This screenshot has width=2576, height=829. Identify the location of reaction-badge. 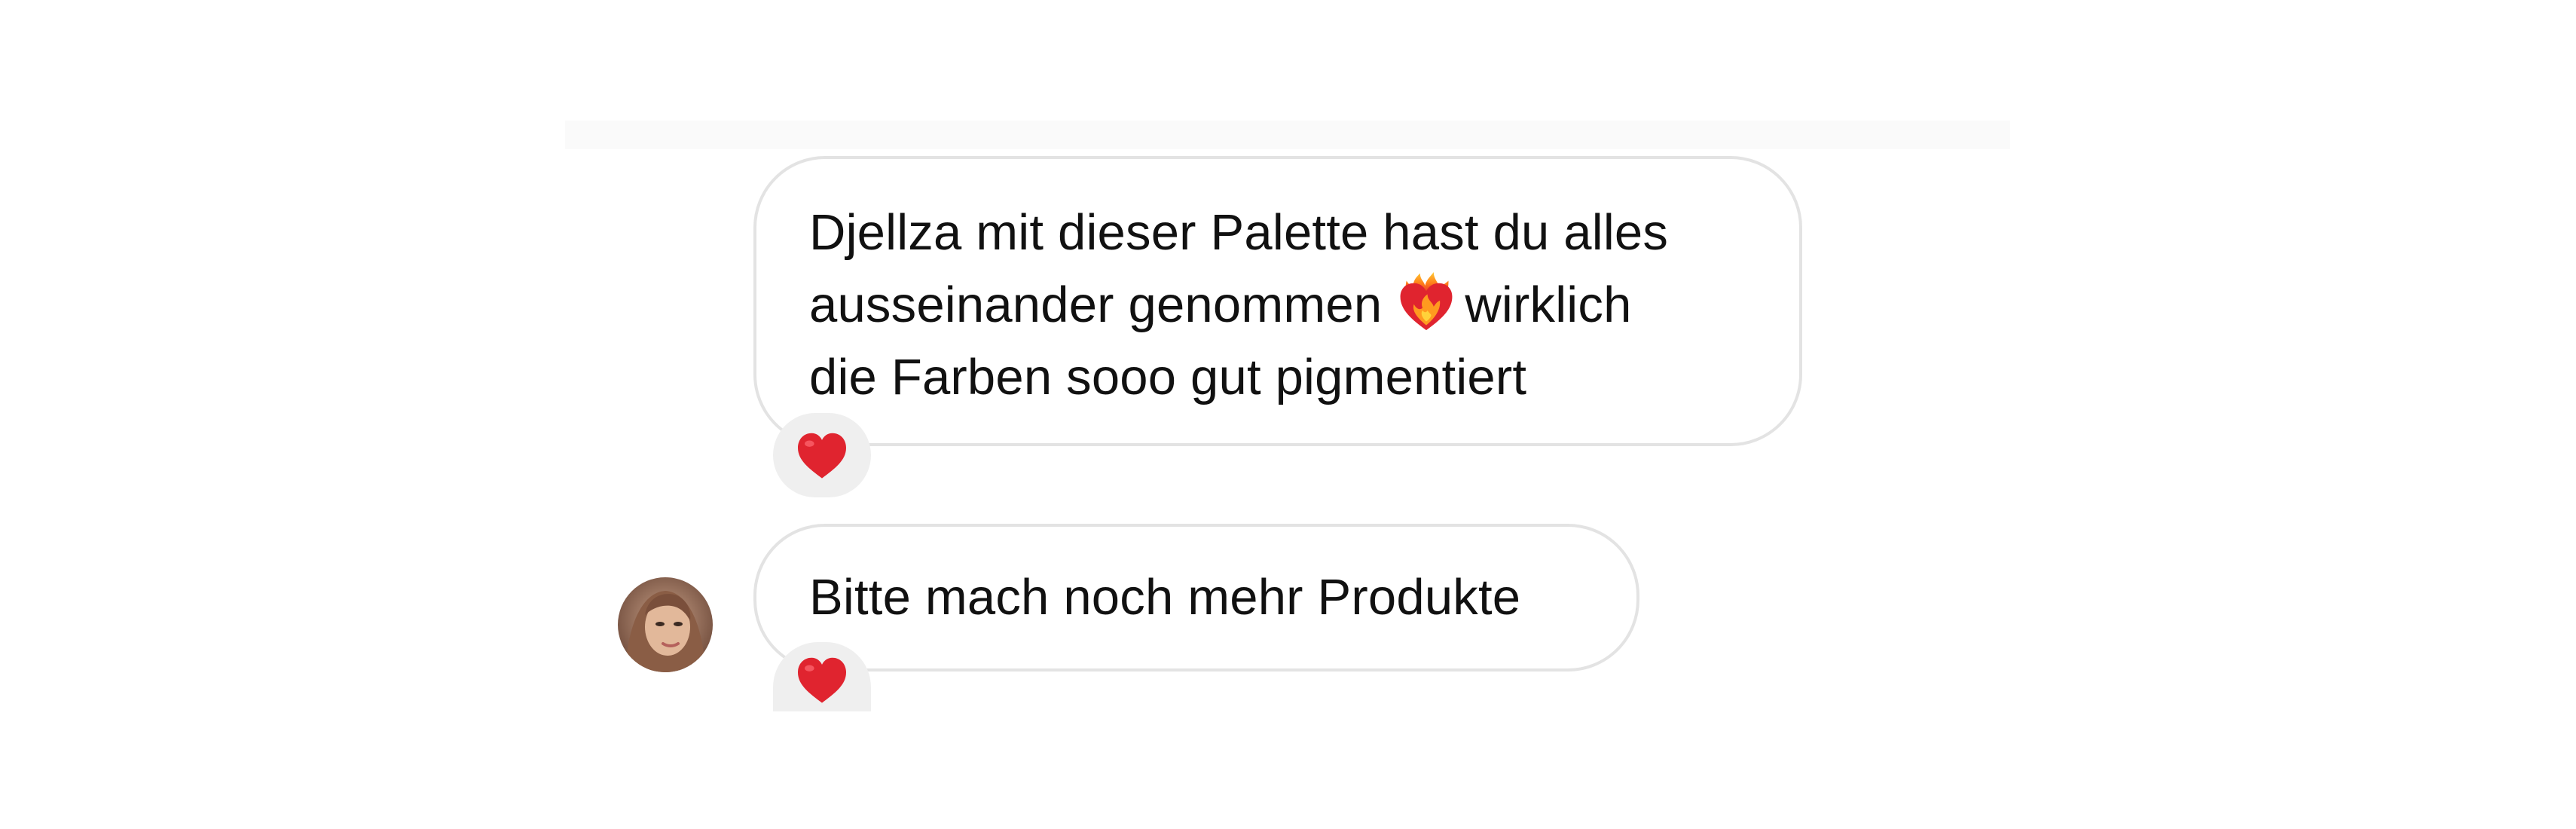
(822, 455).